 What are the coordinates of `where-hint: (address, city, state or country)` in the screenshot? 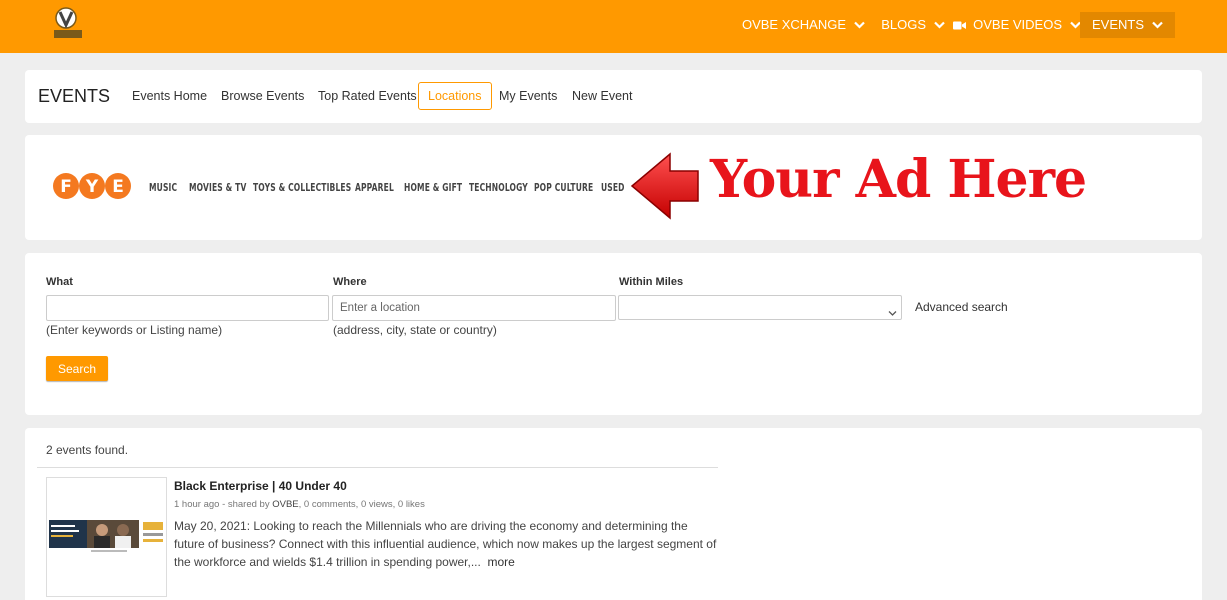 It's located at (415, 330).